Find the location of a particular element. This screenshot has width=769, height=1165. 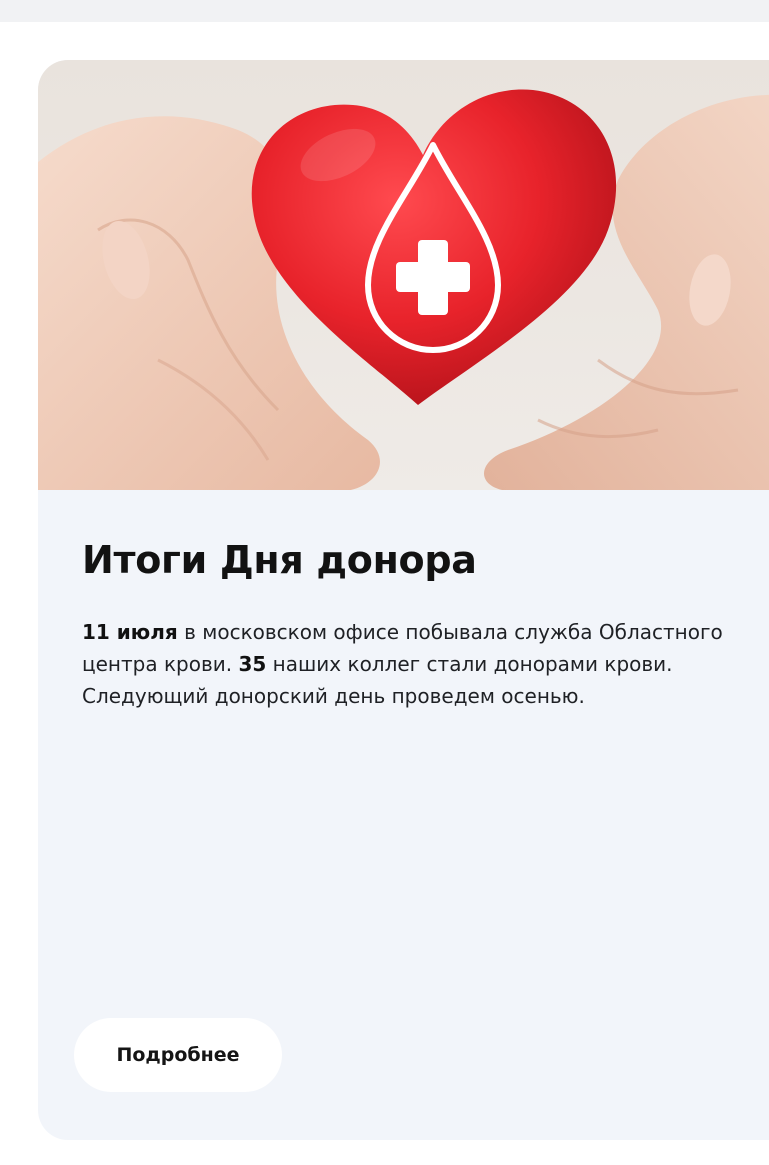

card-title: Итоги Дня донора is located at coordinates (279, 560).